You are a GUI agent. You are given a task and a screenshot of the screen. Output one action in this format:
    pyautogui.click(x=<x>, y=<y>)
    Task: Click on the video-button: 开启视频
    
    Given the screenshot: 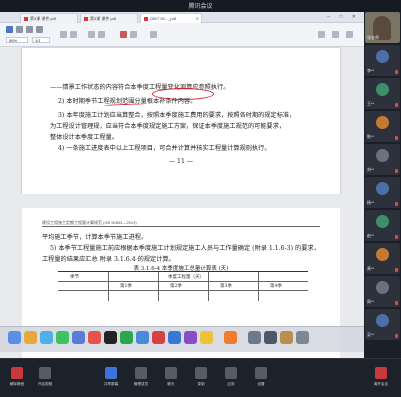 What is the action you would take?
    pyautogui.click(x=45, y=377)
    